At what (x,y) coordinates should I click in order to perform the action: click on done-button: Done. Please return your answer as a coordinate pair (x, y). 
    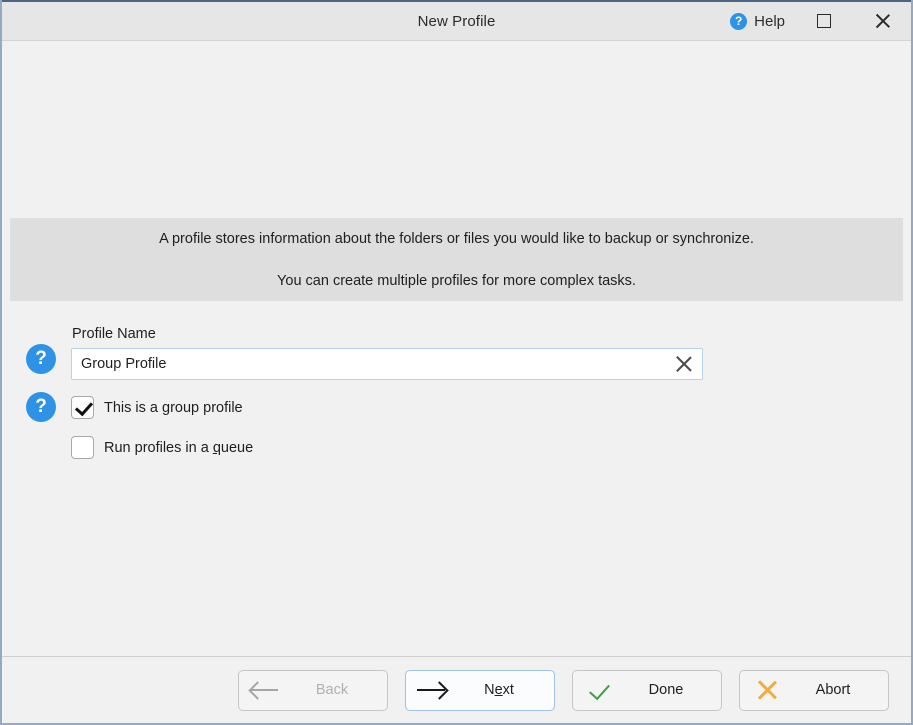
    Looking at the image, I should click on (647, 690).